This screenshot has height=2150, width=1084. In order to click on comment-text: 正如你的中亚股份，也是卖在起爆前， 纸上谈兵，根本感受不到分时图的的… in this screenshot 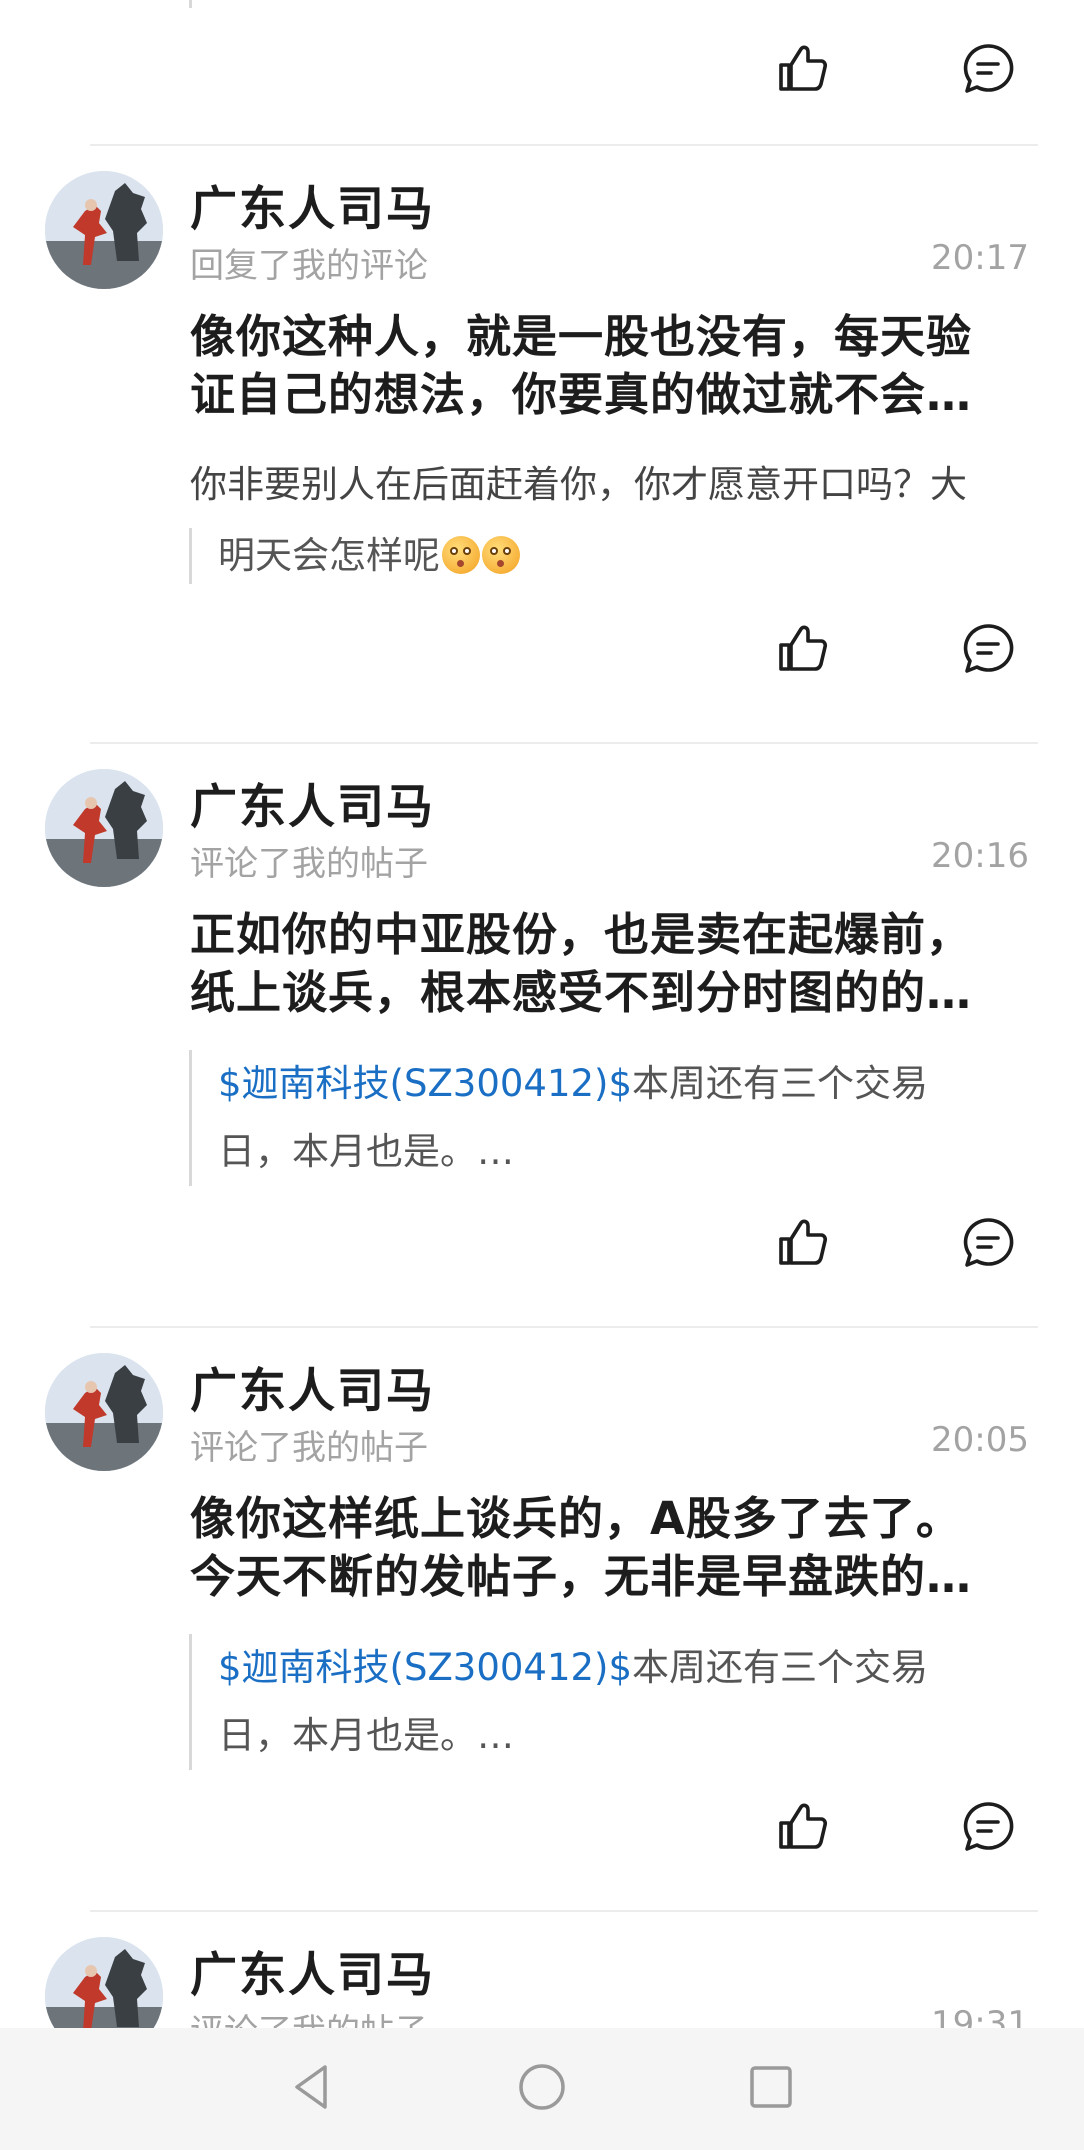, I will do `click(600, 964)`.